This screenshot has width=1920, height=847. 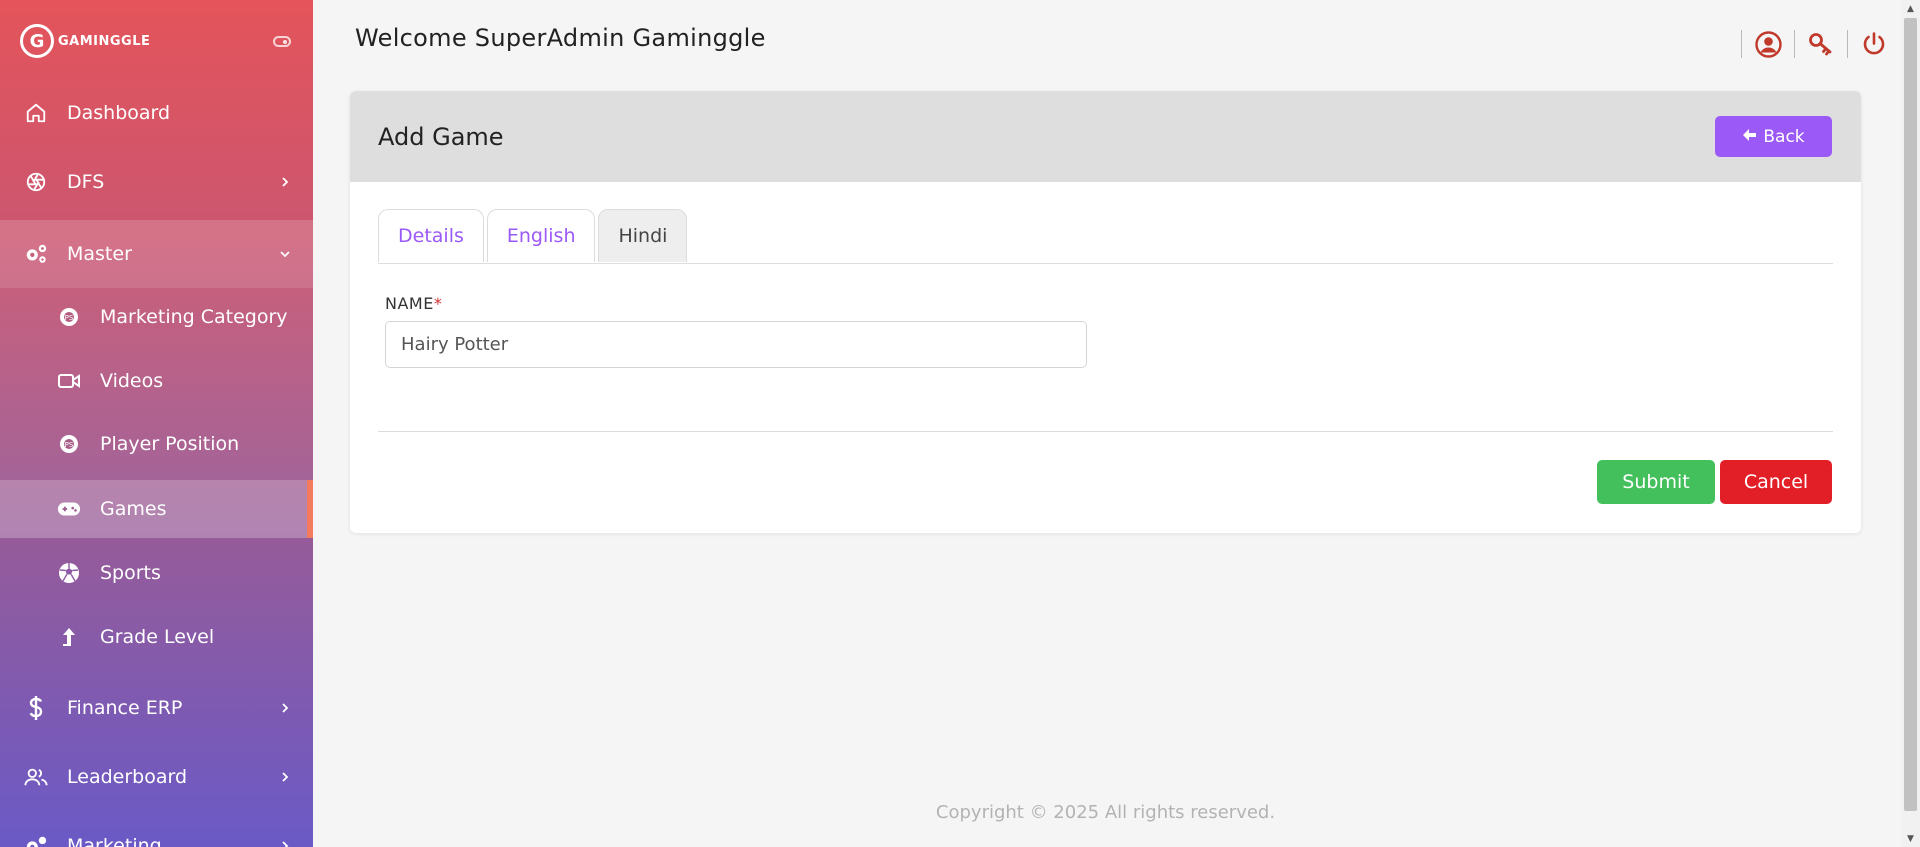 I want to click on name-field-label: NAME*, so click(x=413, y=303).